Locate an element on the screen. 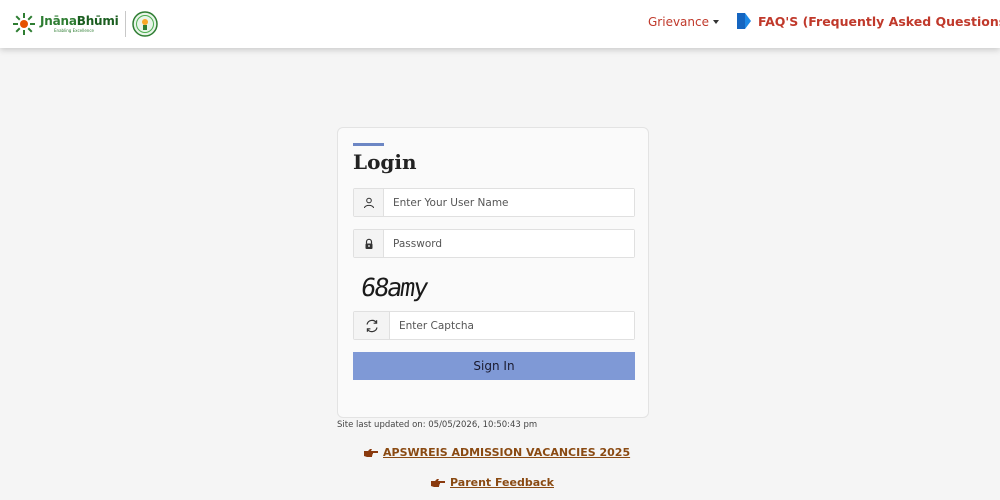  captcha-input is located at coordinates (512, 325).